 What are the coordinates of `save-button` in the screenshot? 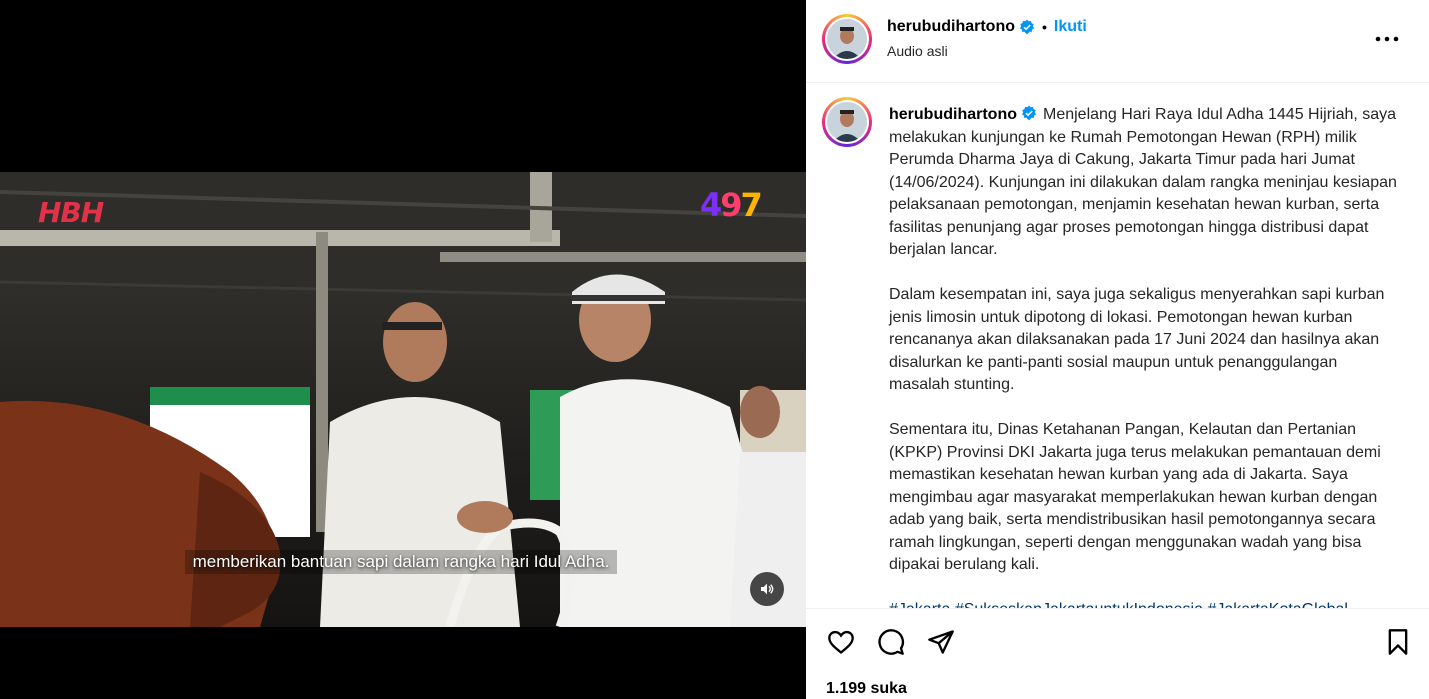 It's located at (1398, 642).